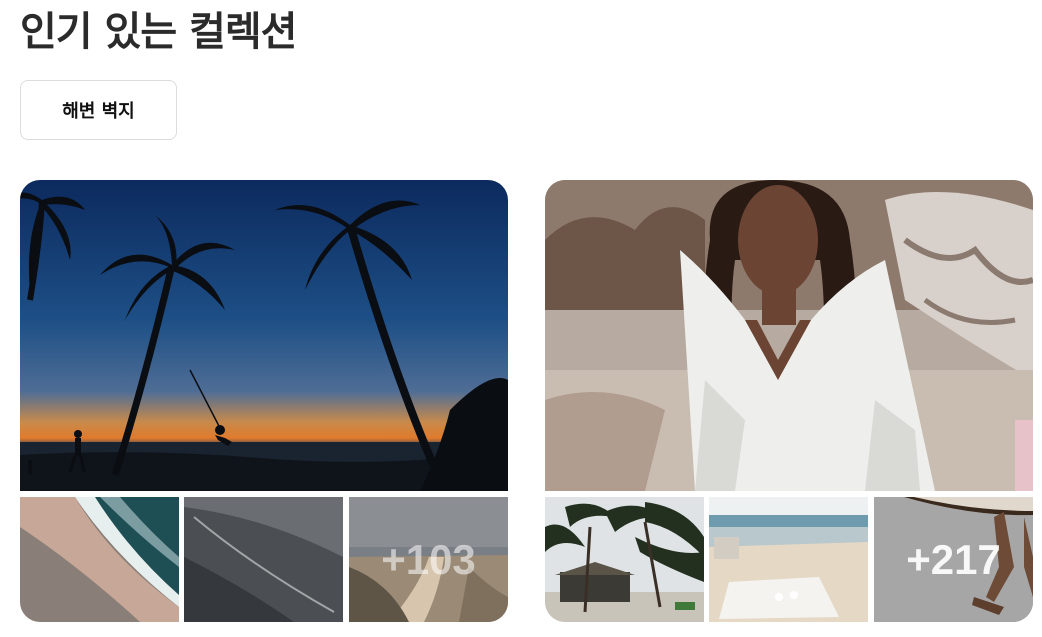 The width and height of the screenshot is (1042, 637). I want to click on more-count-label: +103, so click(428, 559).